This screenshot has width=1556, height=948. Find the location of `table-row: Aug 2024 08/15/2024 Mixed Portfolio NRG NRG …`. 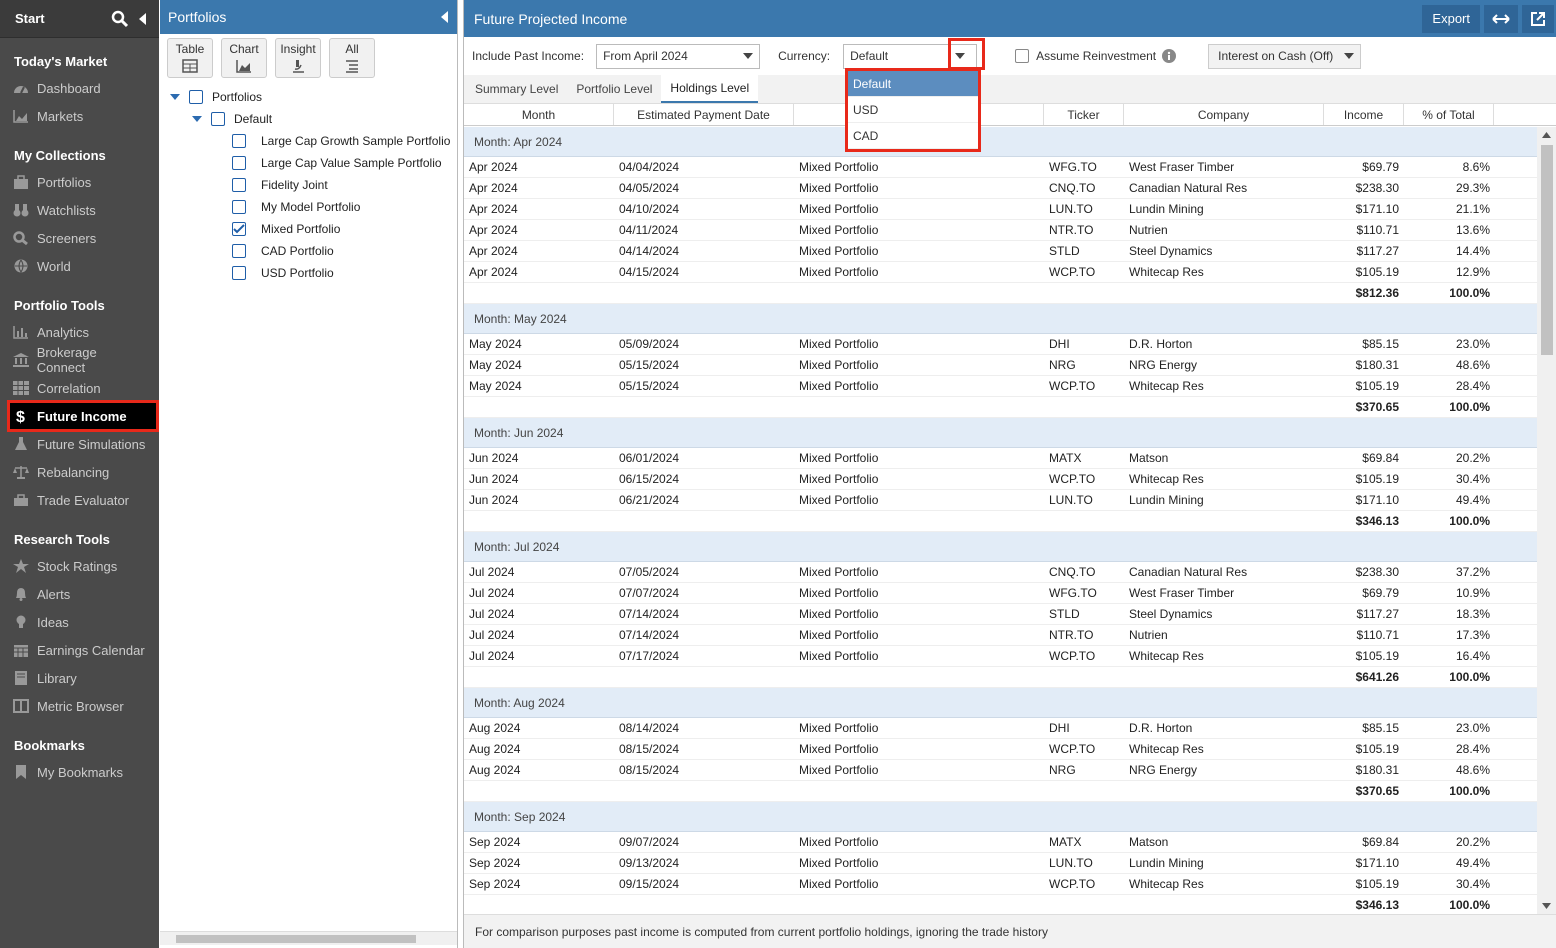

table-row: Aug 2024 08/15/2024 Mixed Portfolio NRG NRG … is located at coordinates (1000, 770).